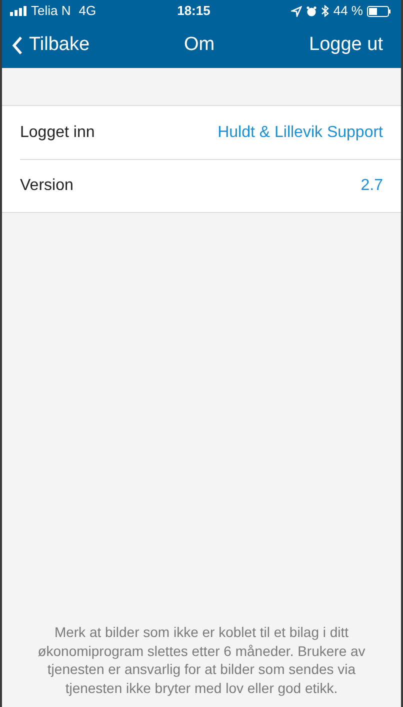  What do you see at coordinates (18, 11) in the screenshot?
I see `signal-icon` at bounding box center [18, 11].